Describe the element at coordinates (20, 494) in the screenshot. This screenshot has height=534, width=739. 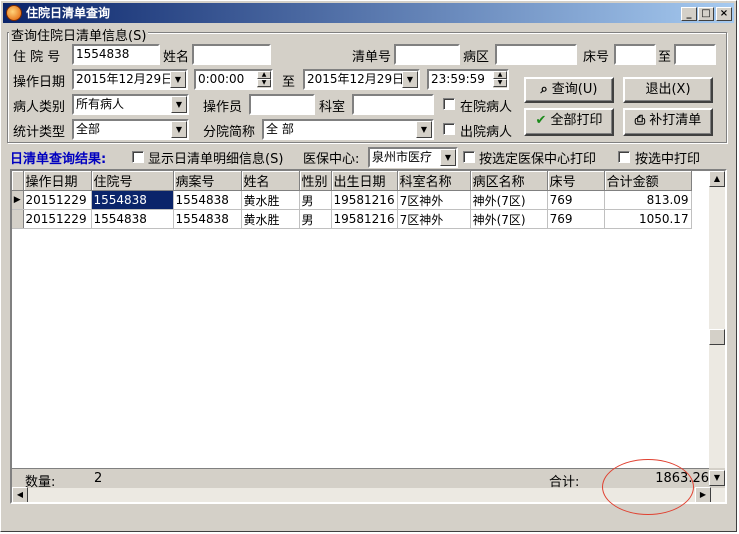
I see `scroll-left-icon: ◀` at that location.